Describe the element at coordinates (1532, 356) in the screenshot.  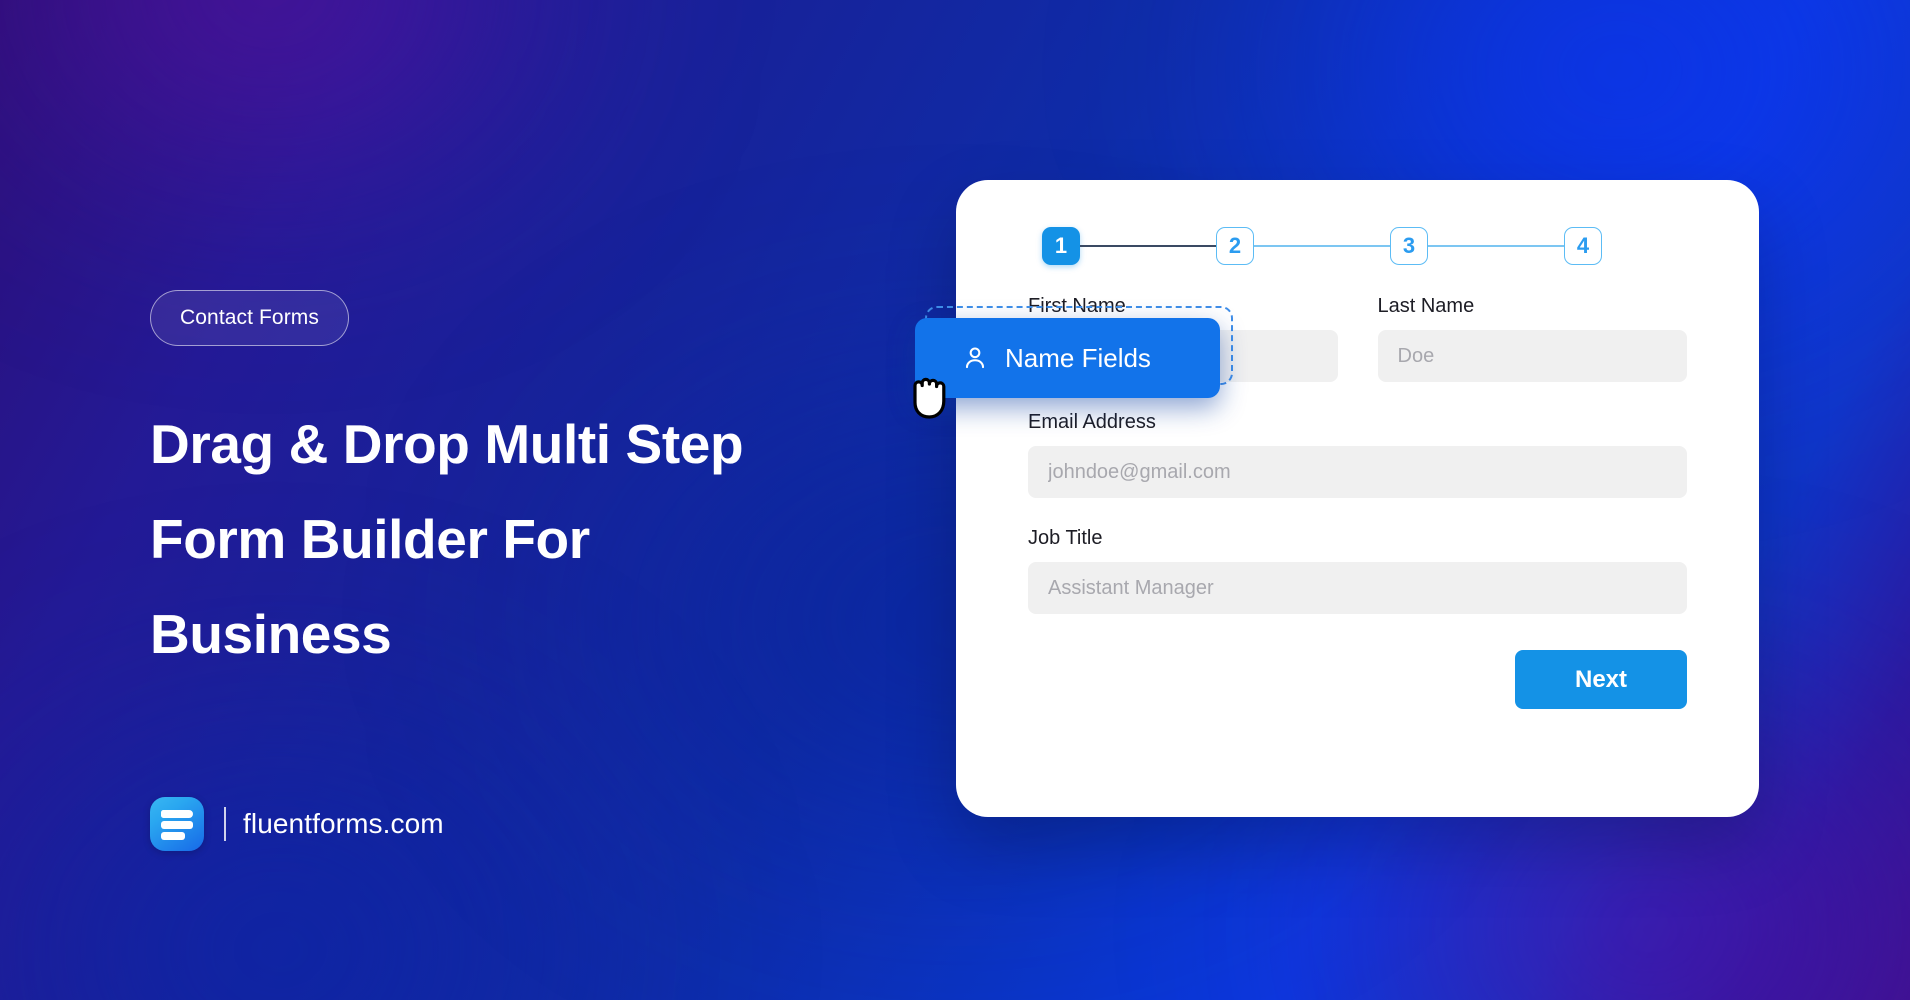
I see `last-name-input` at that location.